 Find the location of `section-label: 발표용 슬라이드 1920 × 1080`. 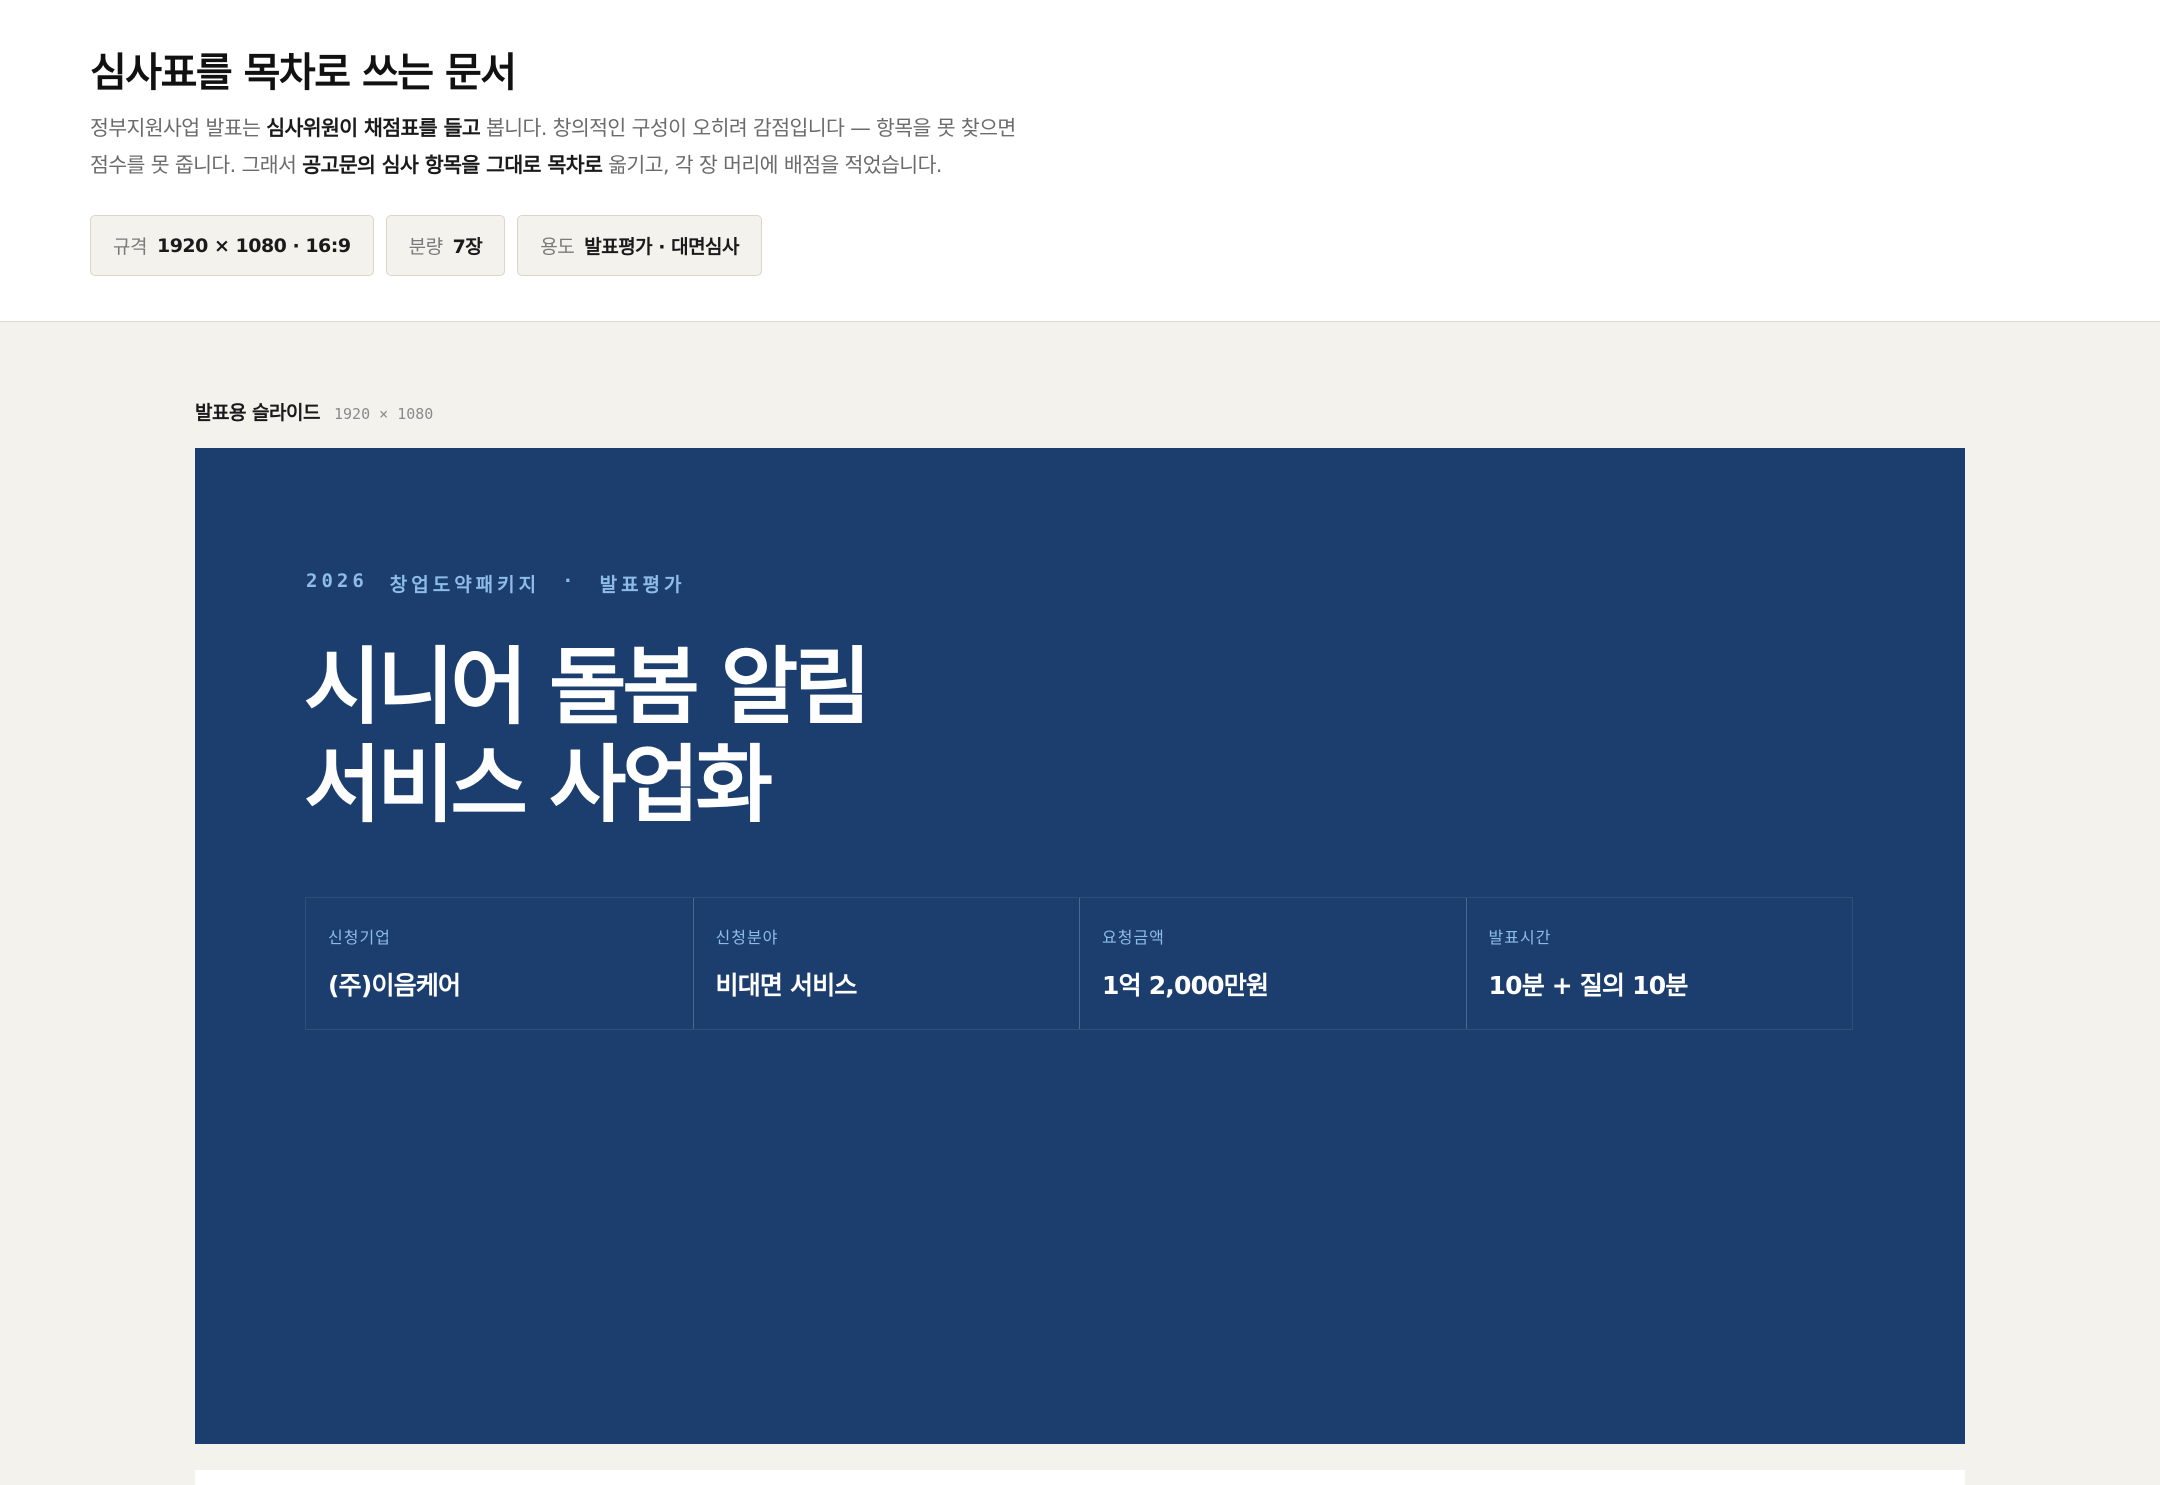

section-label: 발표용 슬라이드 1920 × 1080 is located at coordinates (314, 411).